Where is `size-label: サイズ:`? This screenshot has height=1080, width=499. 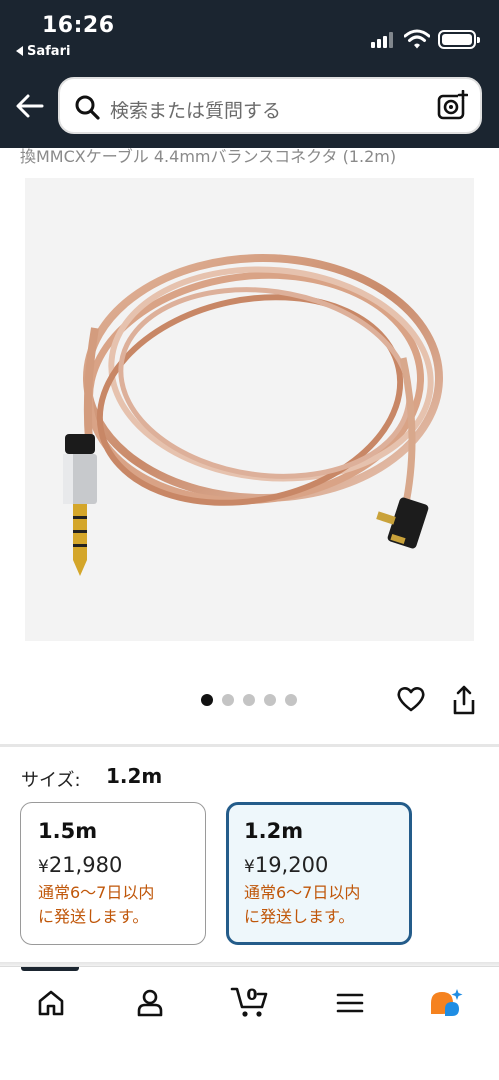
size-label: サイズ: is located at coordinates (51, 780).